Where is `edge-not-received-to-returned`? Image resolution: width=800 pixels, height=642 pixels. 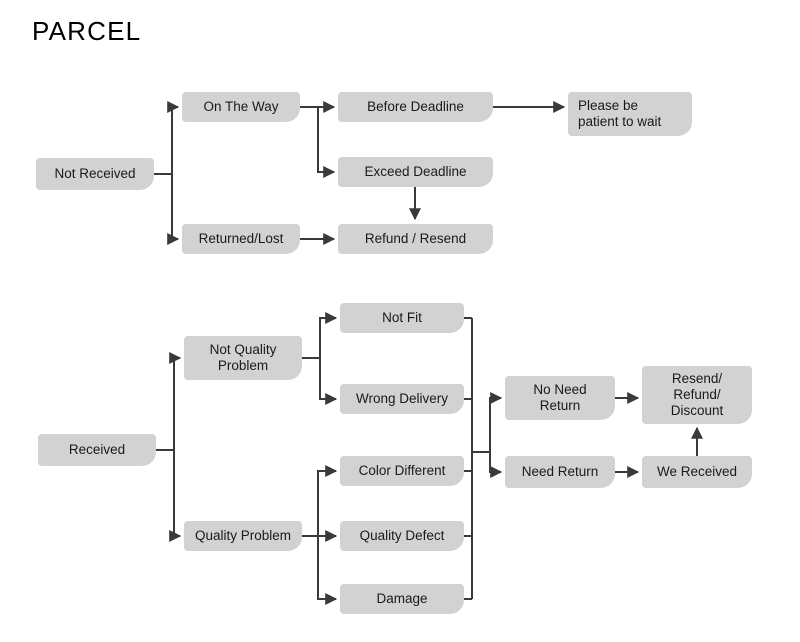
edge-not-received-to-returned is located at coordinates (173, 209).